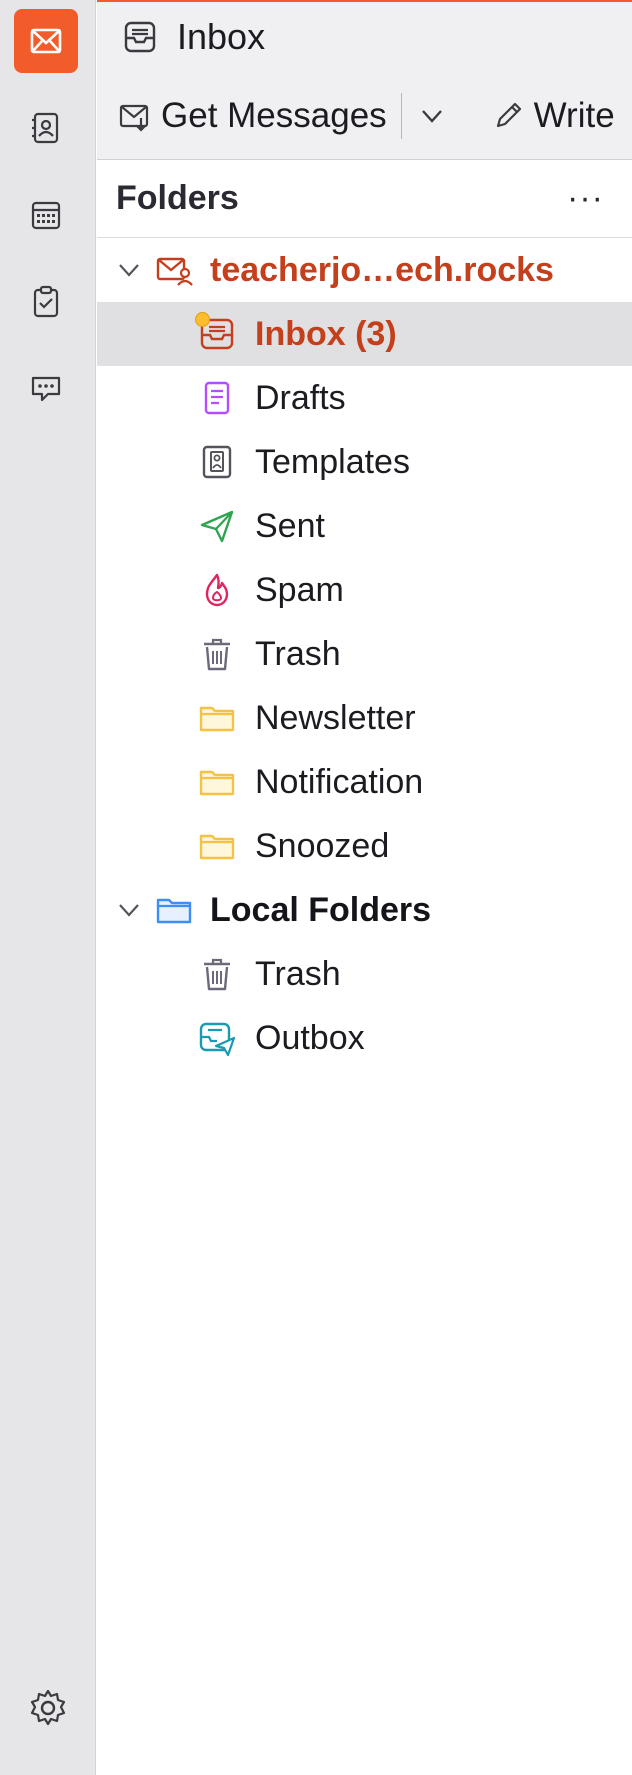  I want to click on tab-label: Inbox, so click(221, 36).